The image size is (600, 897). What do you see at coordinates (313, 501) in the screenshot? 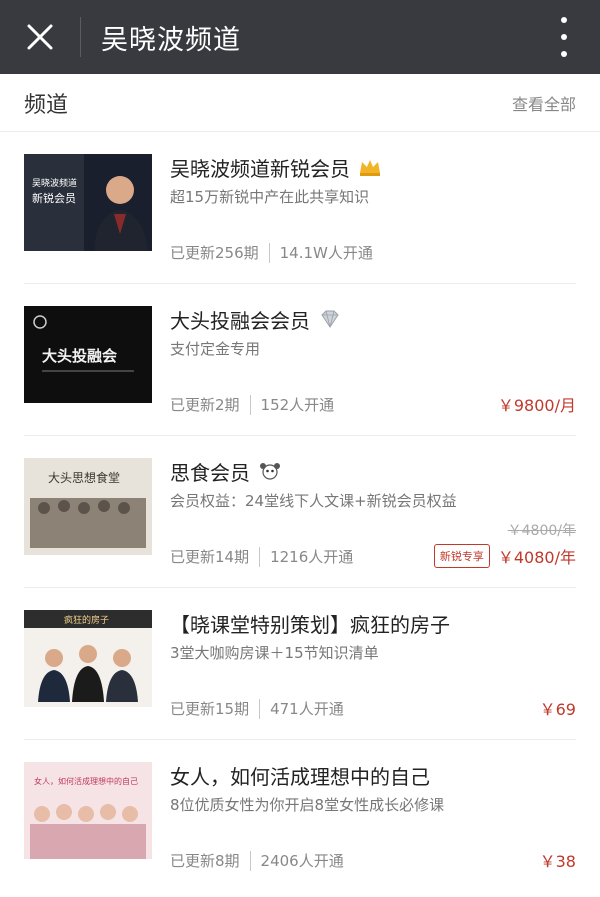
I see `item-desc: 会员权益：24堂线下人文课+新锐会员权益` at bounding box center [313, 501].